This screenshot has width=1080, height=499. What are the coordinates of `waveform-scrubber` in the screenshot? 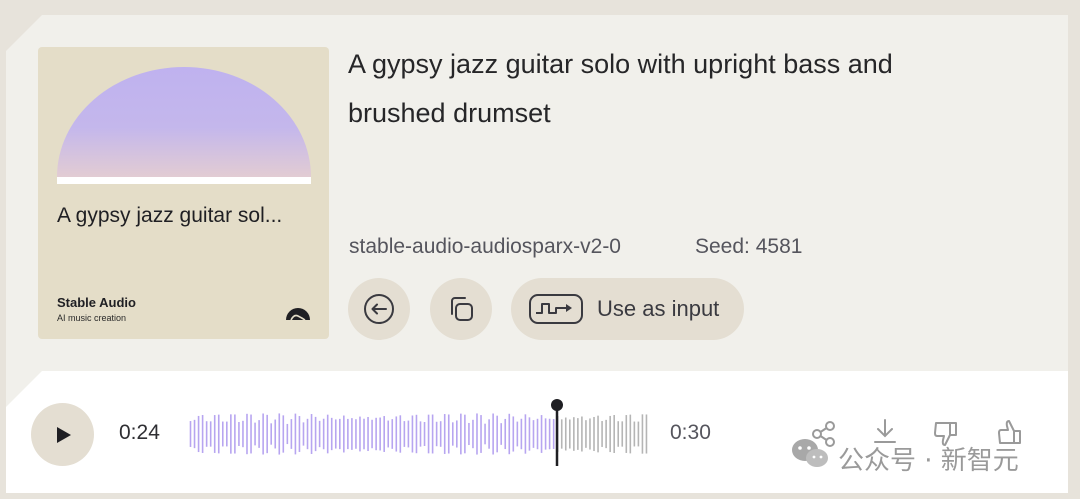 It's located at (419, 434).